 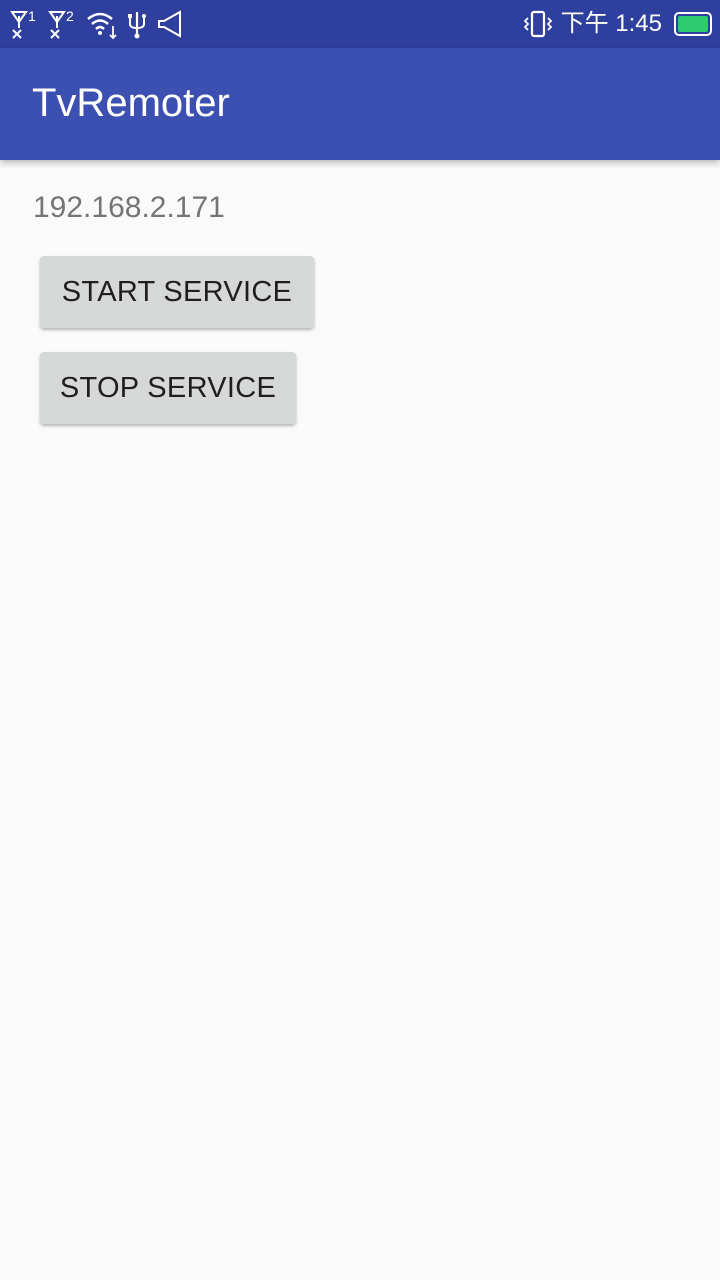 What do you see at coordinates (168, 388) in the screenshot?
I see `stop-service-button: STOP SERVICE` at bounding box center [168, 388].